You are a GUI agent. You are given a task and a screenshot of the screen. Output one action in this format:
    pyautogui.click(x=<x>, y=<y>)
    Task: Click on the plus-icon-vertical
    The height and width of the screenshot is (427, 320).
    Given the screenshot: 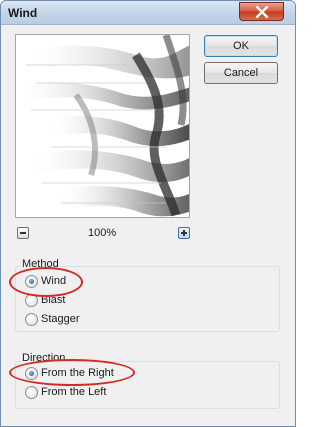 What is the action you would take?
    pyautogui.click(x=184, y=233)
    